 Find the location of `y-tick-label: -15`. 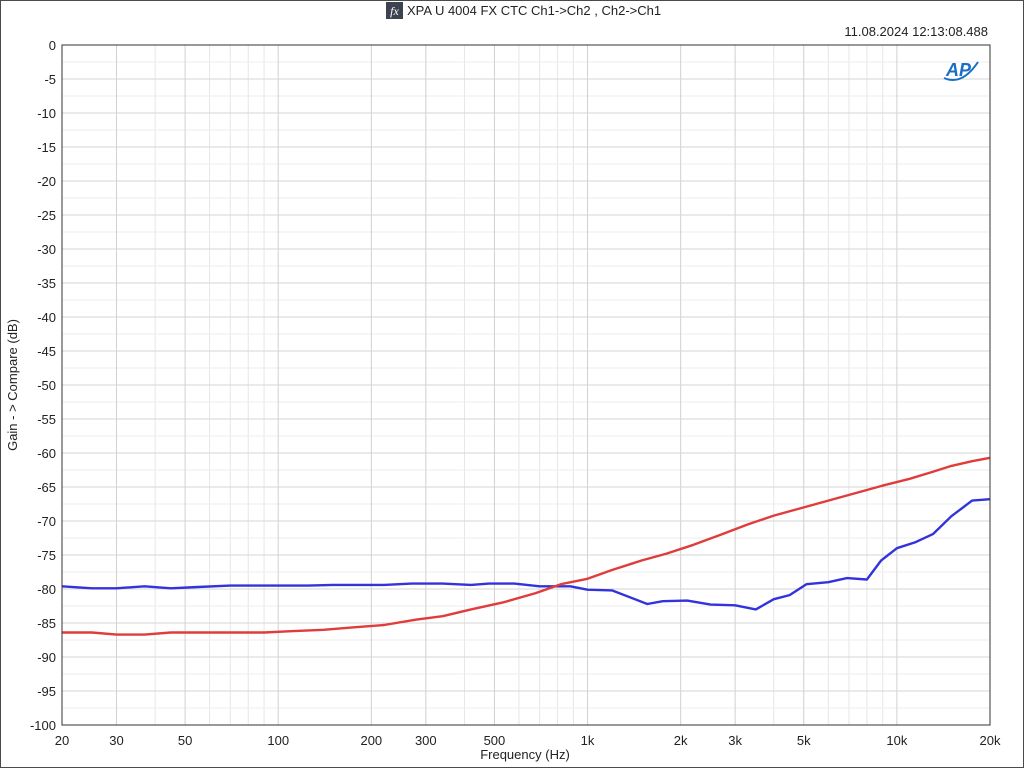

y-tick-label: -15 is located at coordinates (46, 147).